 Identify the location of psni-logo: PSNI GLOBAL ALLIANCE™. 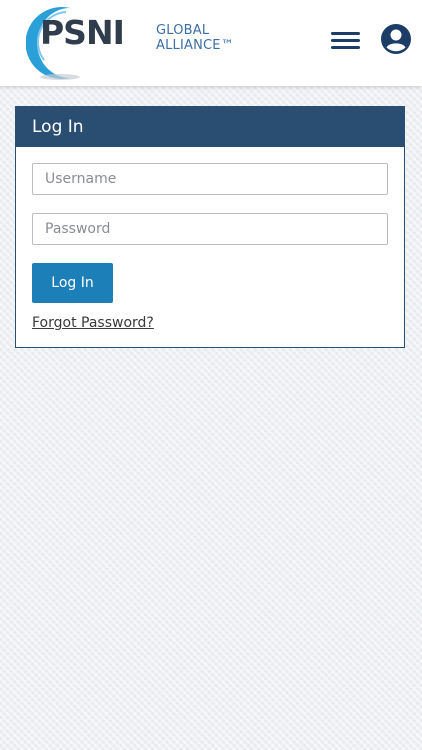
(132, 43).